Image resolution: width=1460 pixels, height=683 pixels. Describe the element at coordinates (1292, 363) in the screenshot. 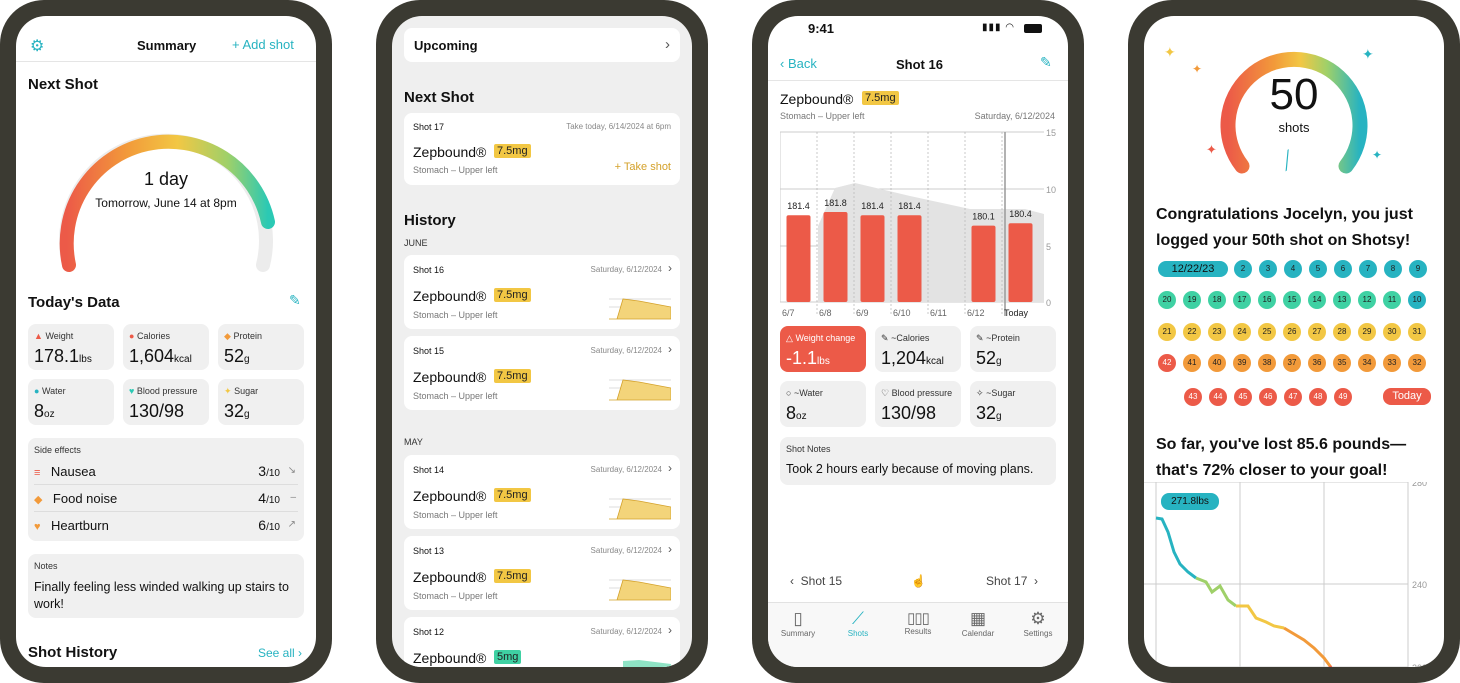

I see `shot-circle: 37` at that location.